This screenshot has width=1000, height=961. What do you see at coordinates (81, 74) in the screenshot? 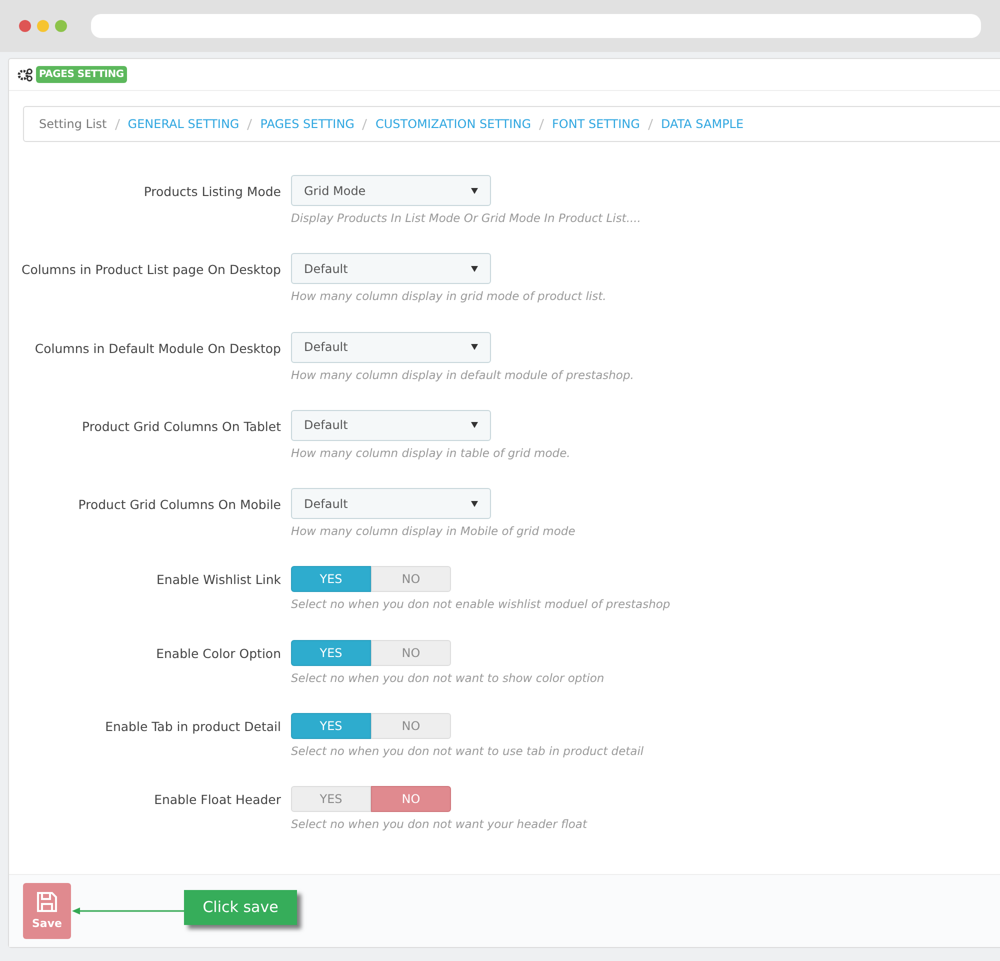
I see `page-badge: PAGES SETTING` at bounding box center [81, 74].